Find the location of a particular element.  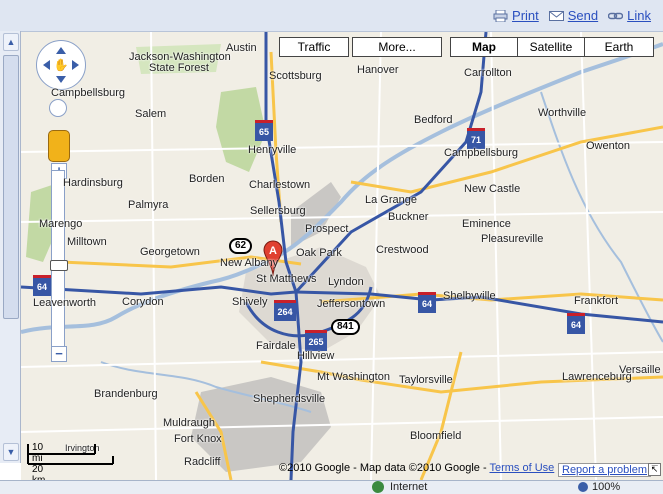

scroll-thumb is located at coordinates (11, 187).